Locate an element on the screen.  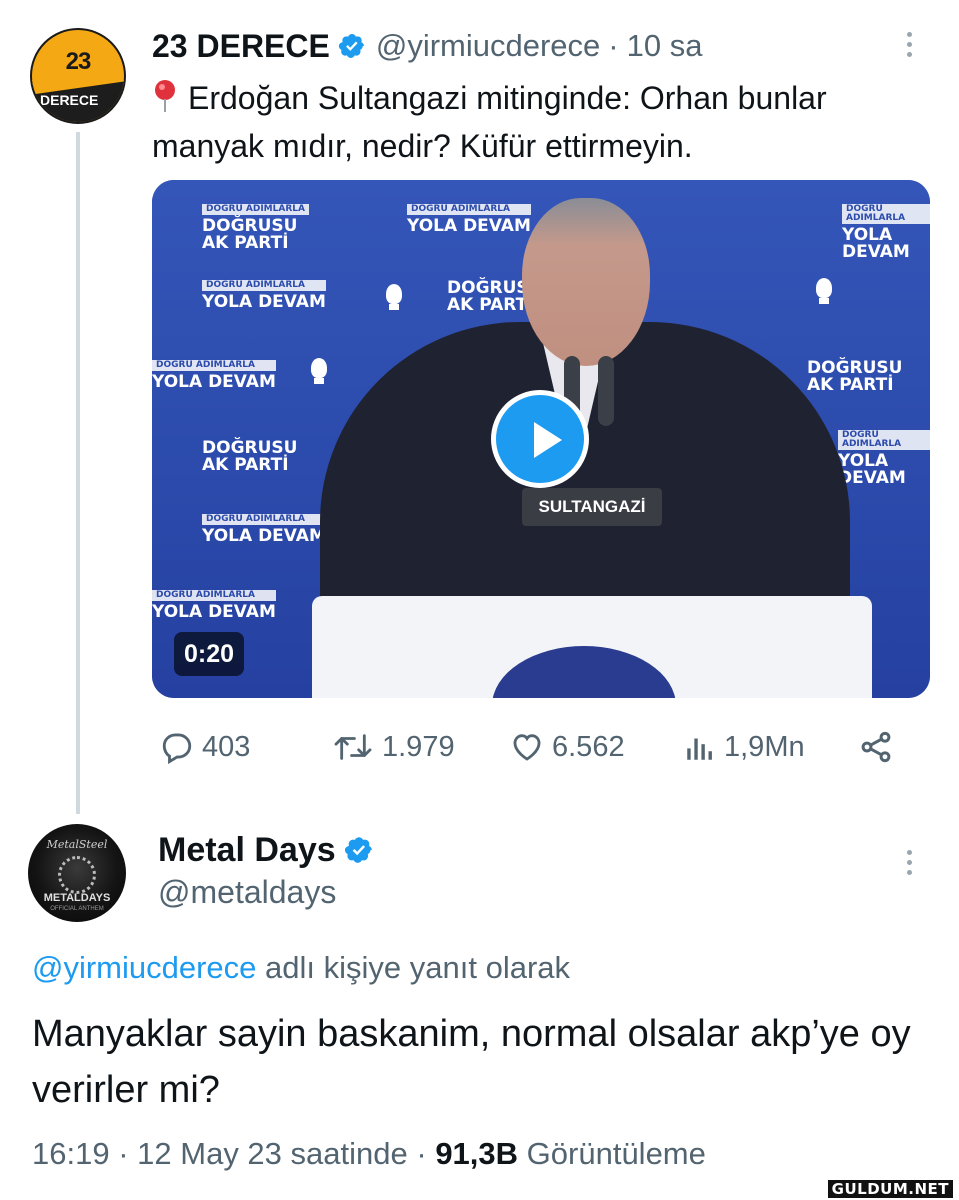
play-icon is located at coordinates (548, 440).